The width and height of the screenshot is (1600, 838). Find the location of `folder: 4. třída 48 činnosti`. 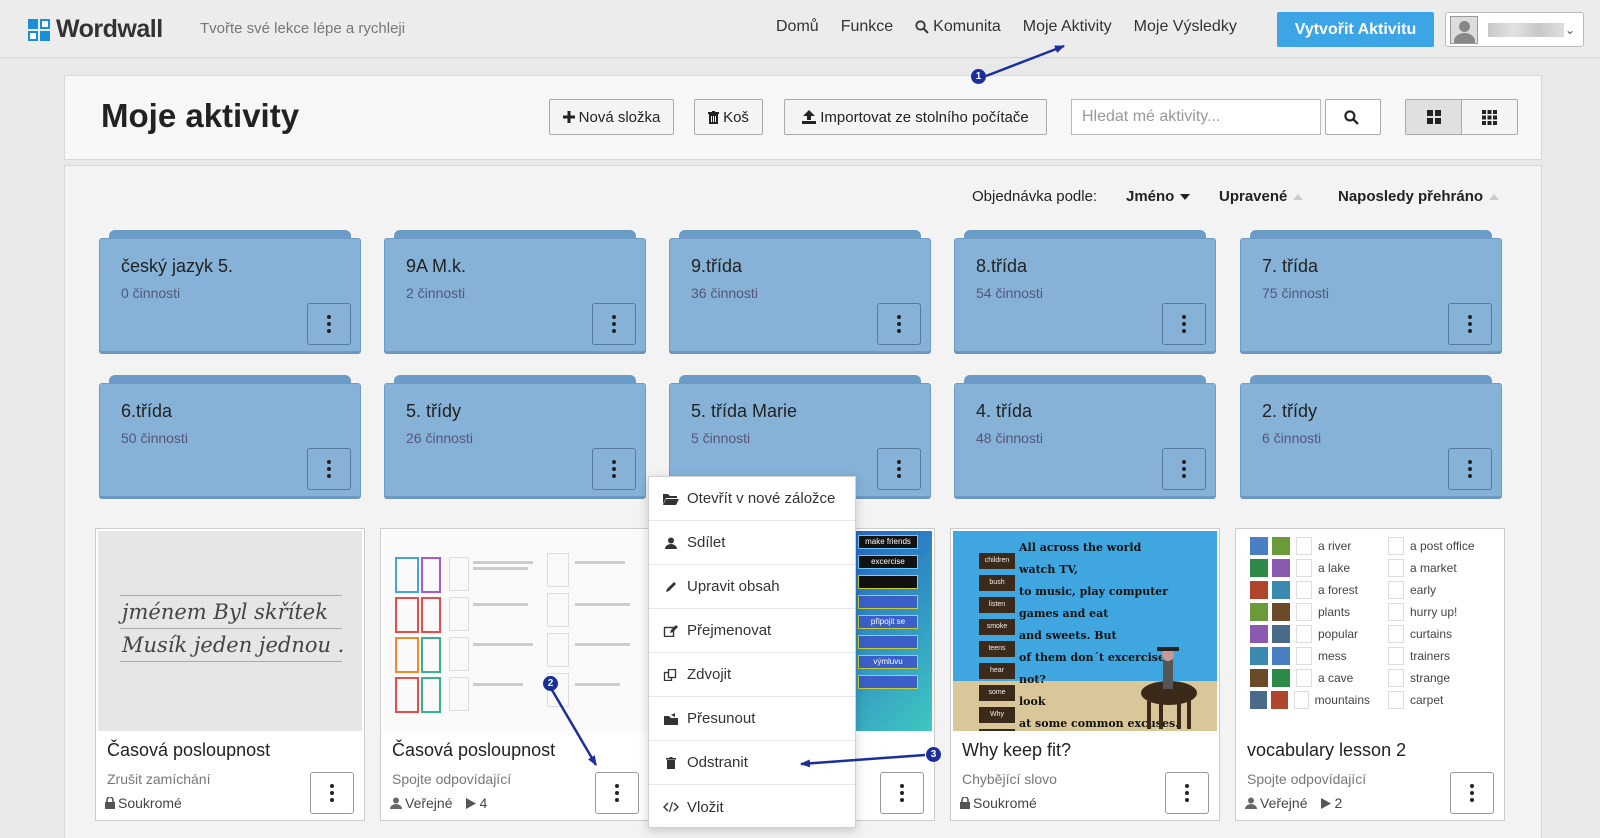

folder: 4. třída 48 činnosti is located at coordinates (1085, 436).